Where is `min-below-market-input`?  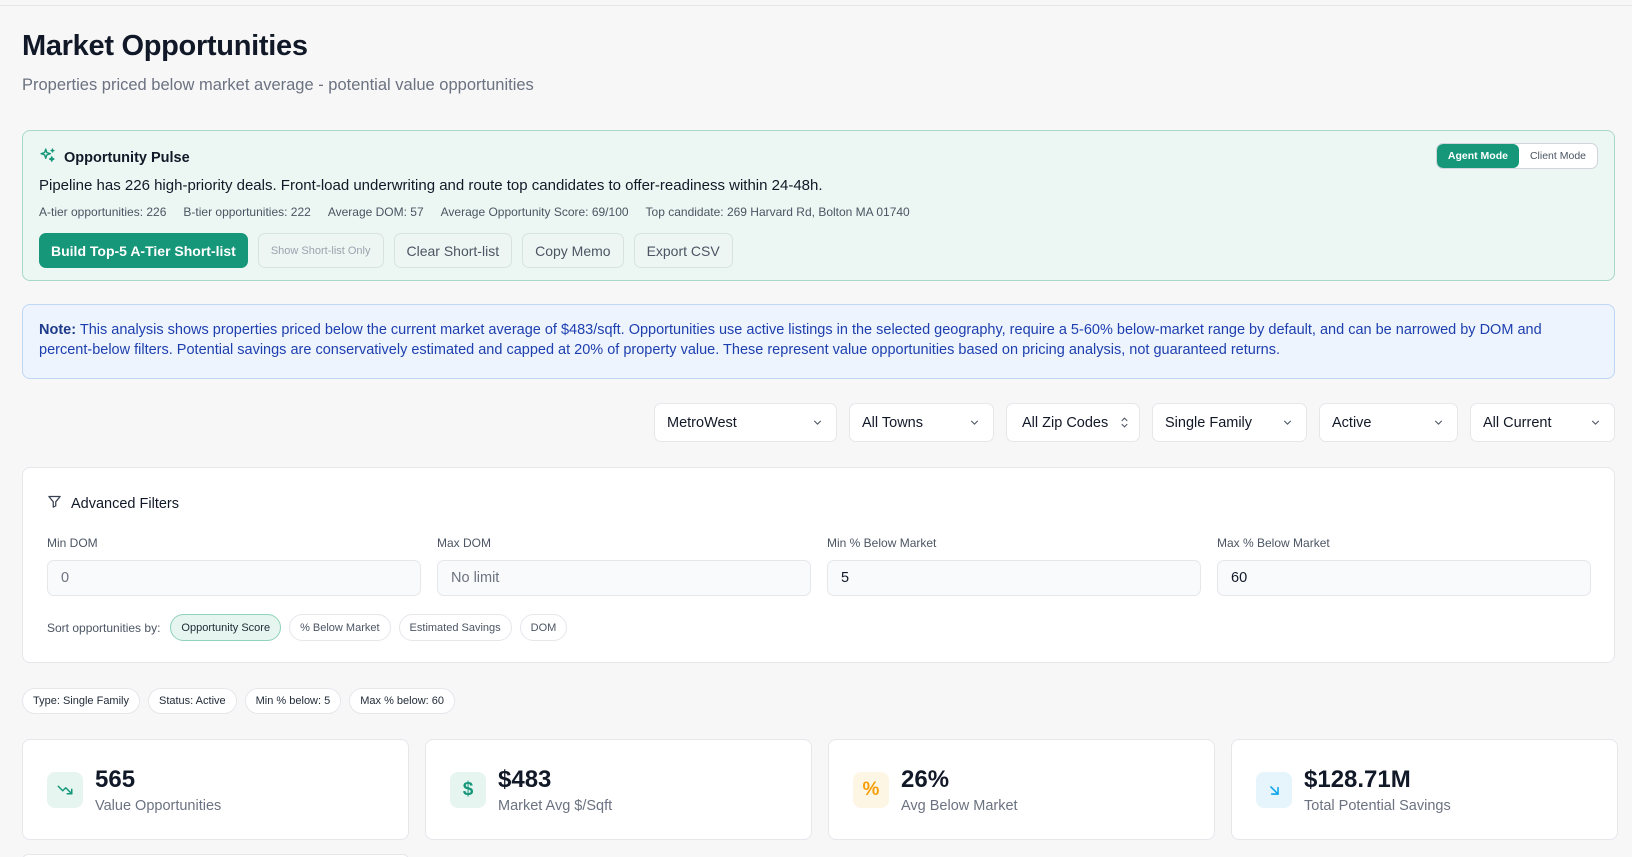
min-below-market-input is located at coordinates (1014, 578).